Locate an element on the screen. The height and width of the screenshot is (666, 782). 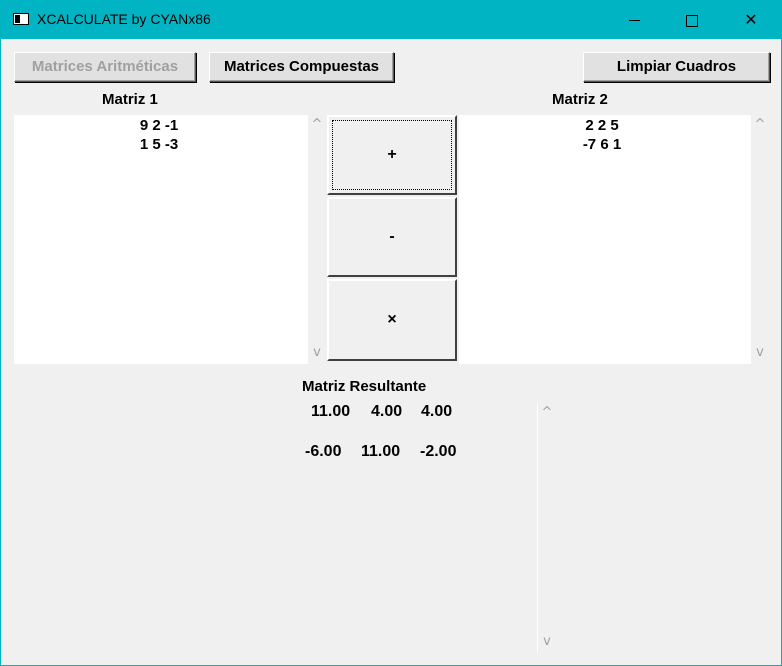
matriz1-label: Matriz 1 is located at coordinates (130, 99).